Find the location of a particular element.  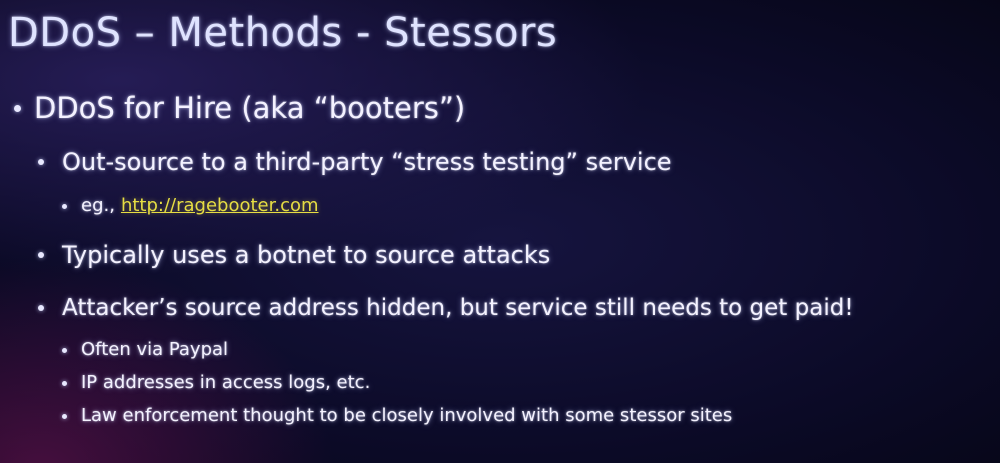

bullet-text: Often via Paypal is located at coordinates (155, 349).